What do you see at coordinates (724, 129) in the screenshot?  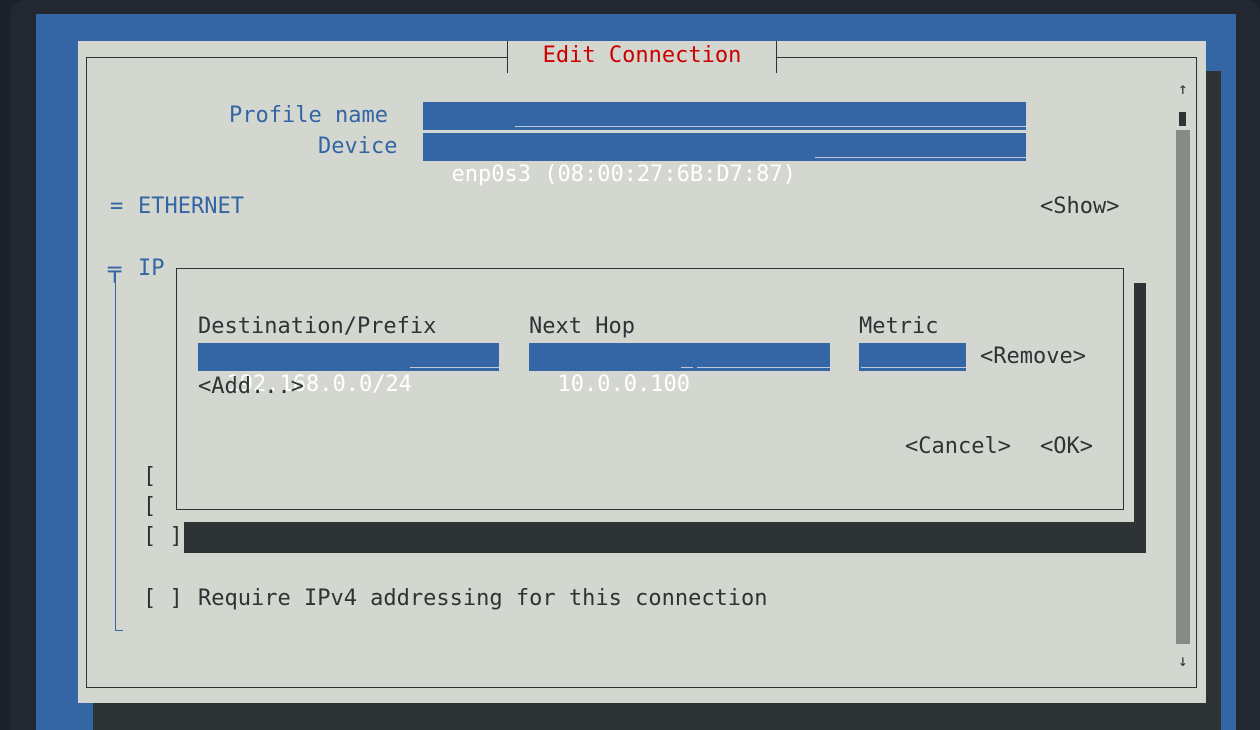 I see `profile-name-field: enp0s3` at bounding box center [724, 129].